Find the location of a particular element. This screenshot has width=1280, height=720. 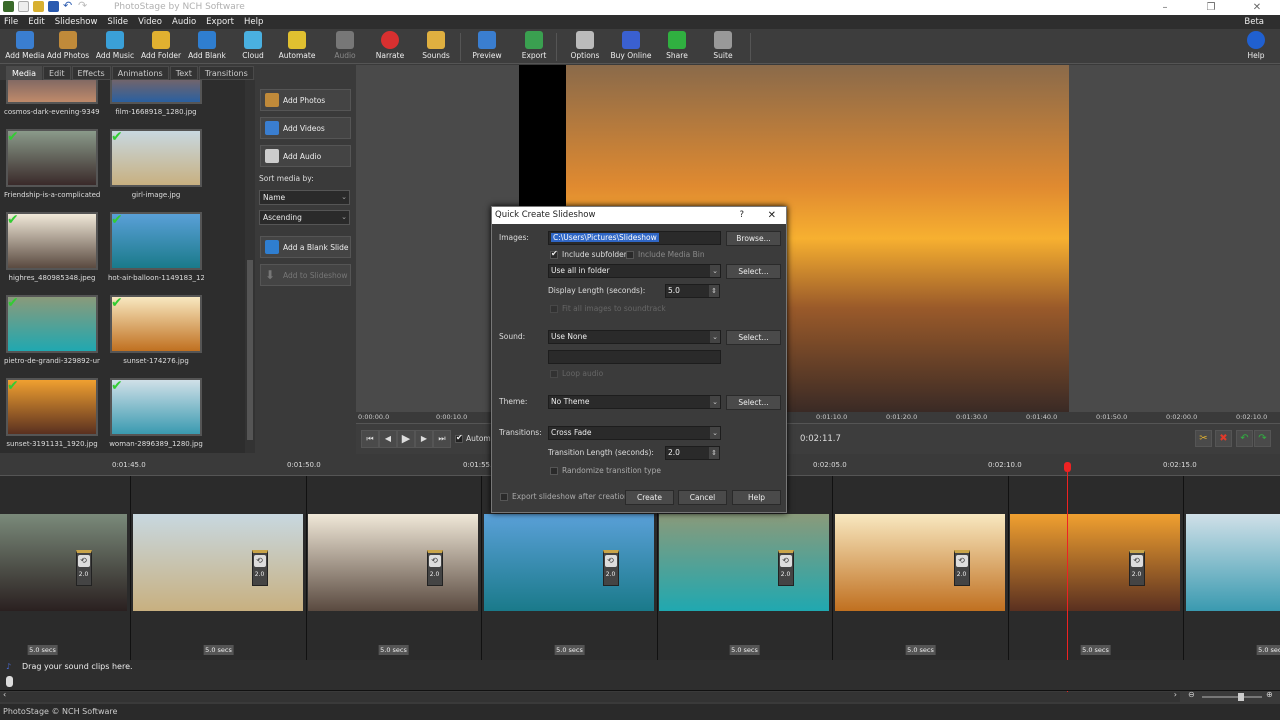

create-button: Create is located at coordinates (649, 497).